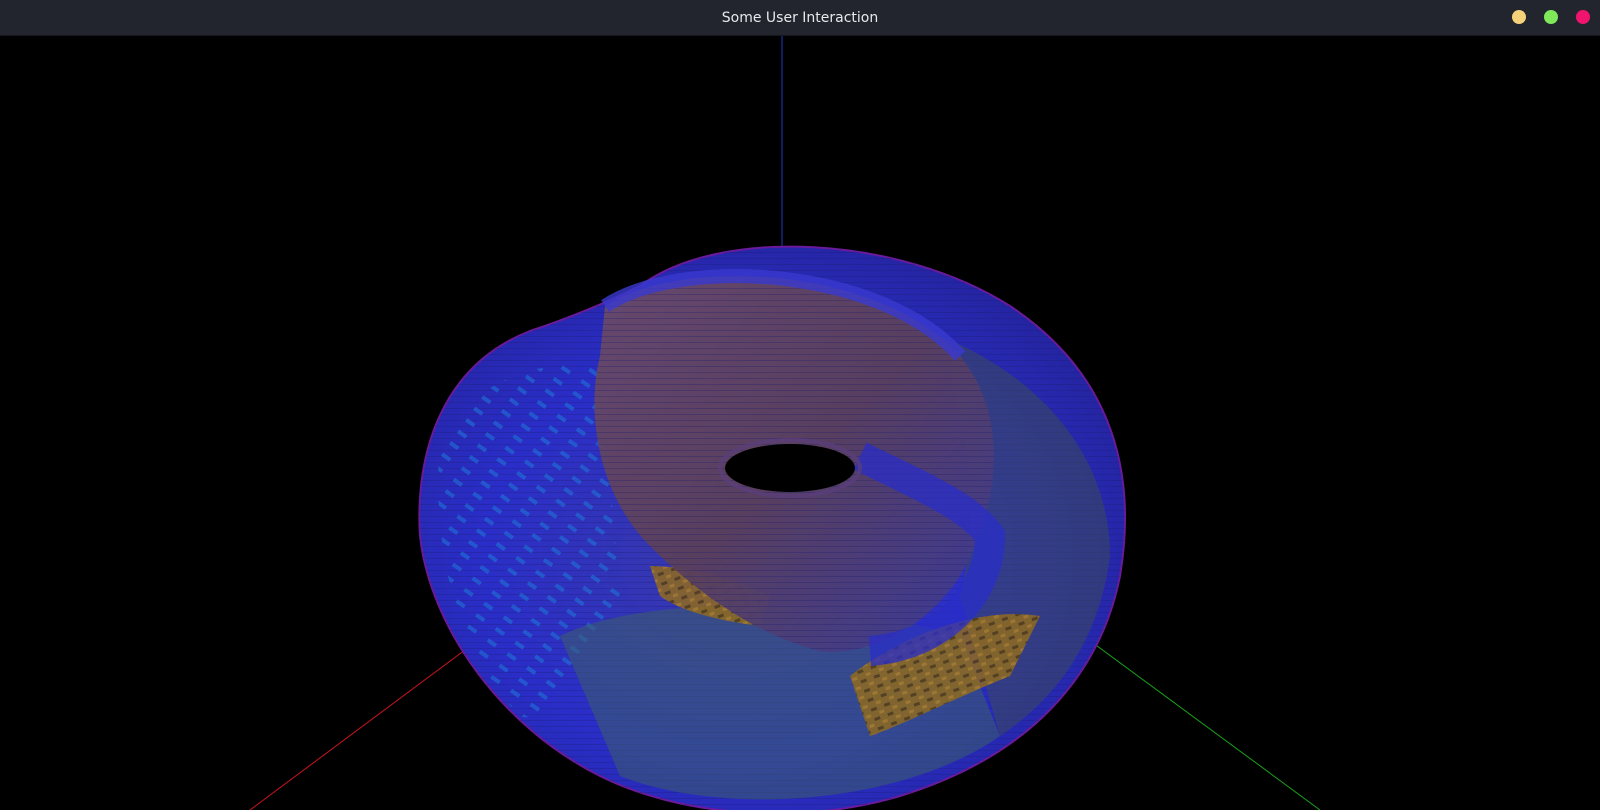  I want to click on window-controls, so click(1551, 18).